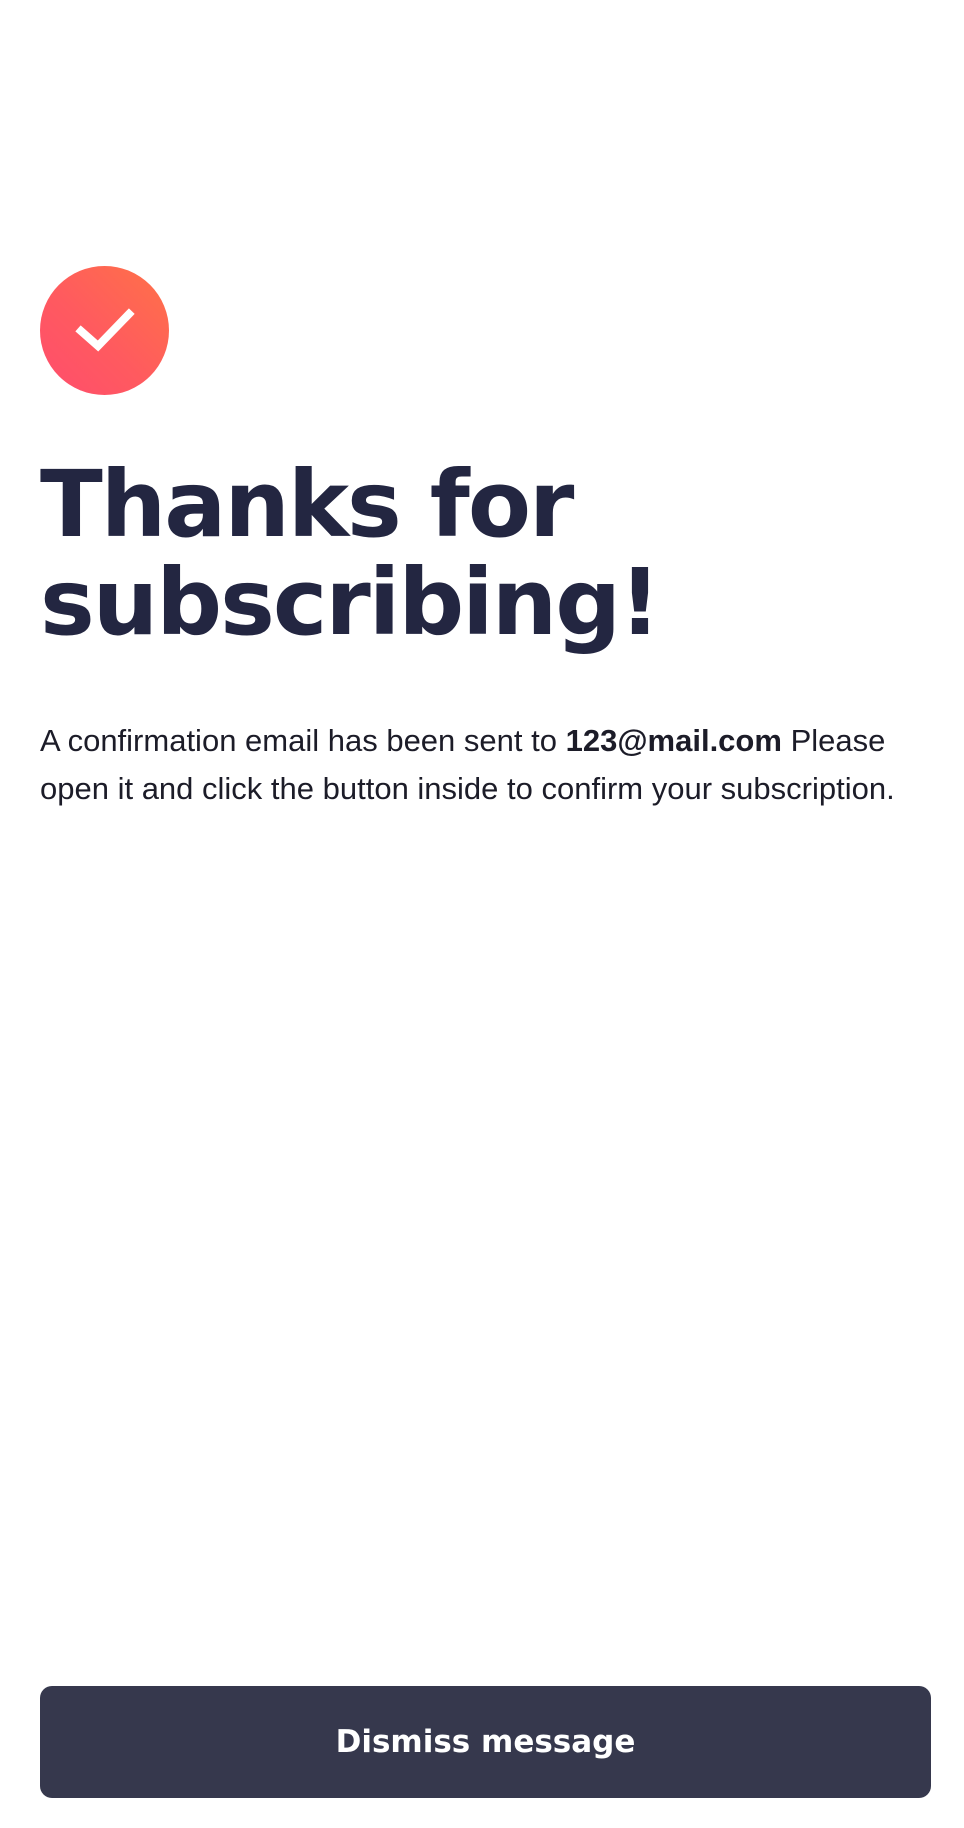  Describe the element at coordinates (307, 504) in the screenshot. I see `title-line-1: Thanks for` at that location.